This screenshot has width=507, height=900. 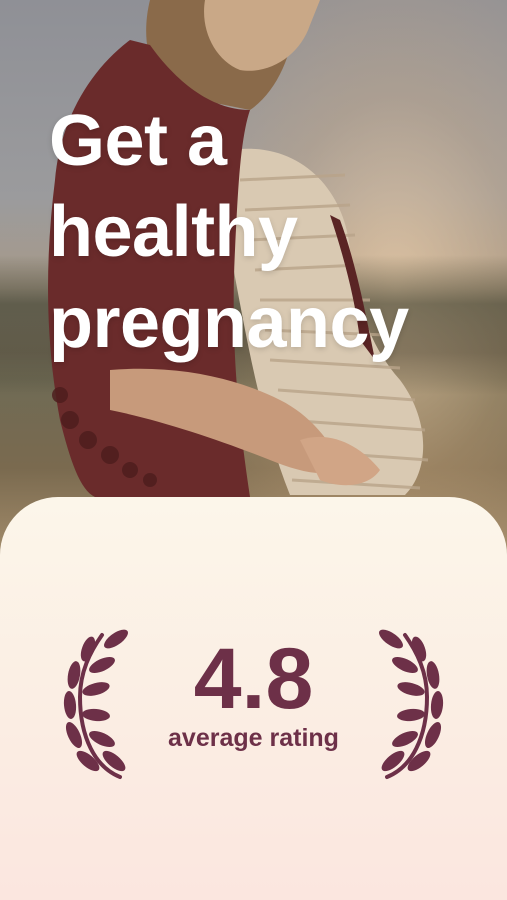 I want to click on laurel-right-icon, so click(x=411, y=704).